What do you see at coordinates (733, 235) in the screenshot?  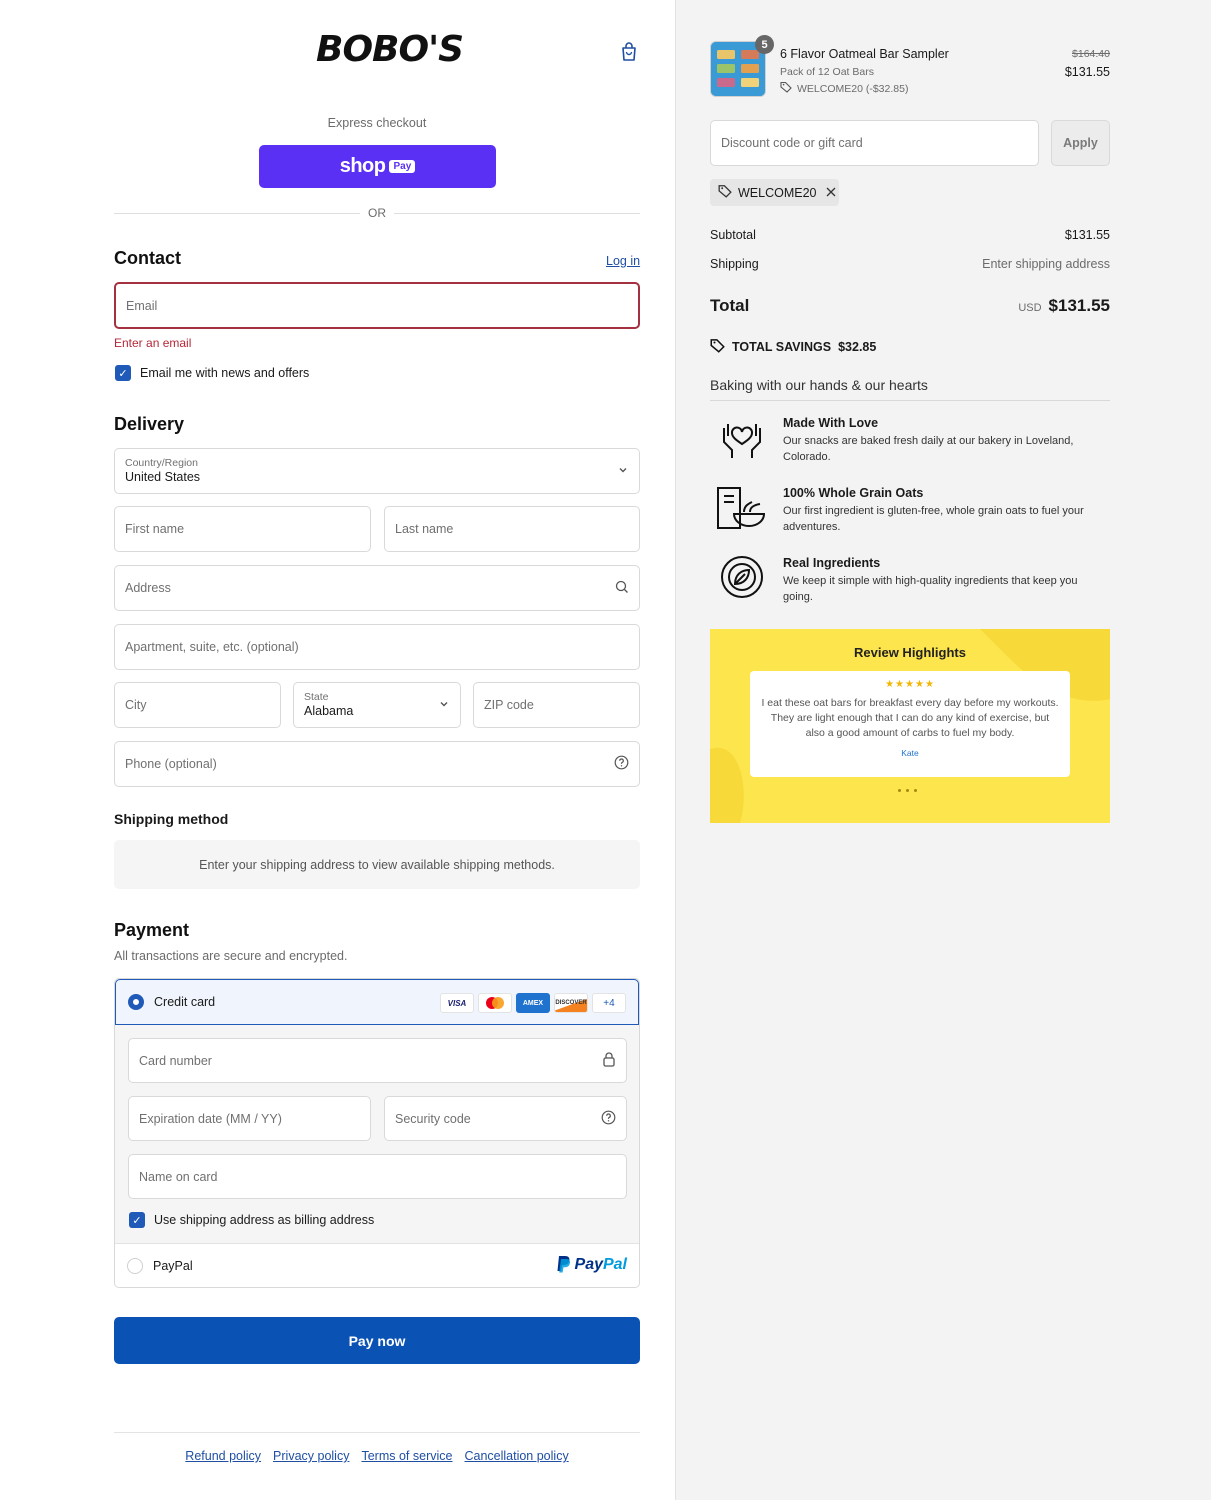 I see `subtotal-label: Subtotal` at bounding box center [733, 235].